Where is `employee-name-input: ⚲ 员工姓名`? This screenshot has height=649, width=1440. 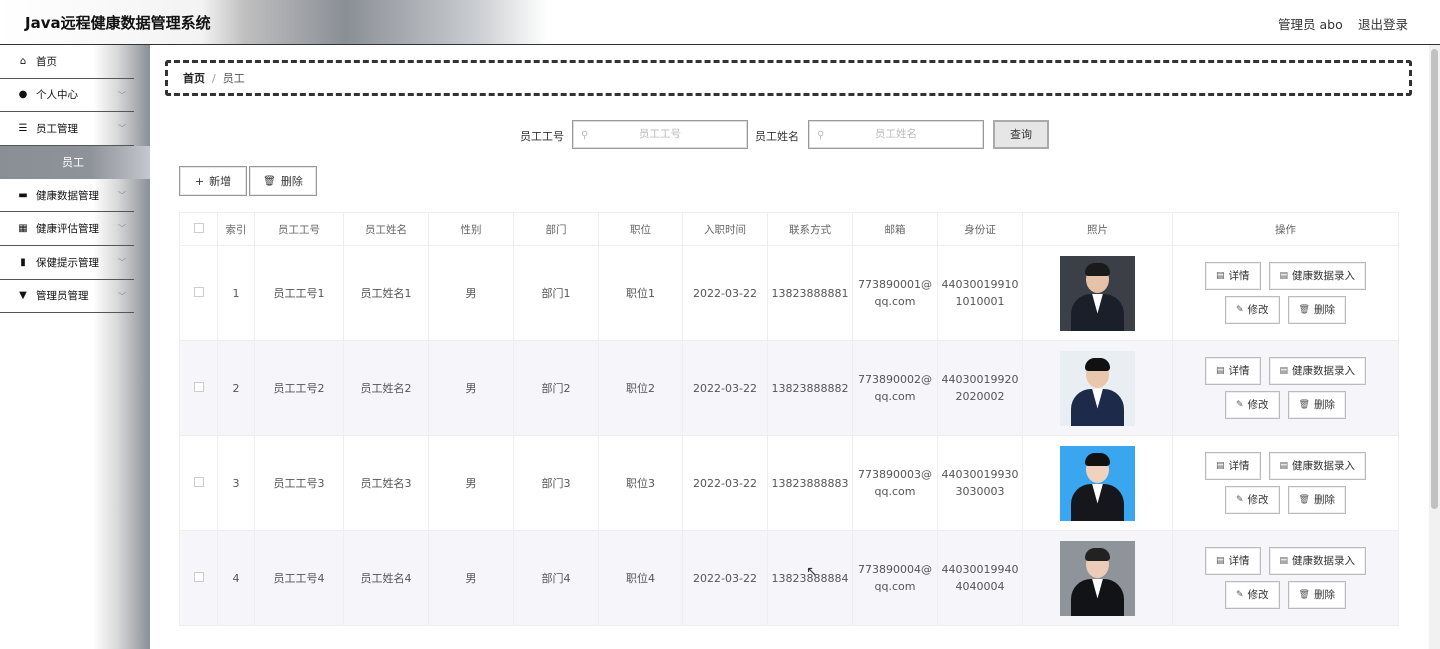
employee-name-input: ⚲ 员工姓名 is located at coordinates (896, 134).